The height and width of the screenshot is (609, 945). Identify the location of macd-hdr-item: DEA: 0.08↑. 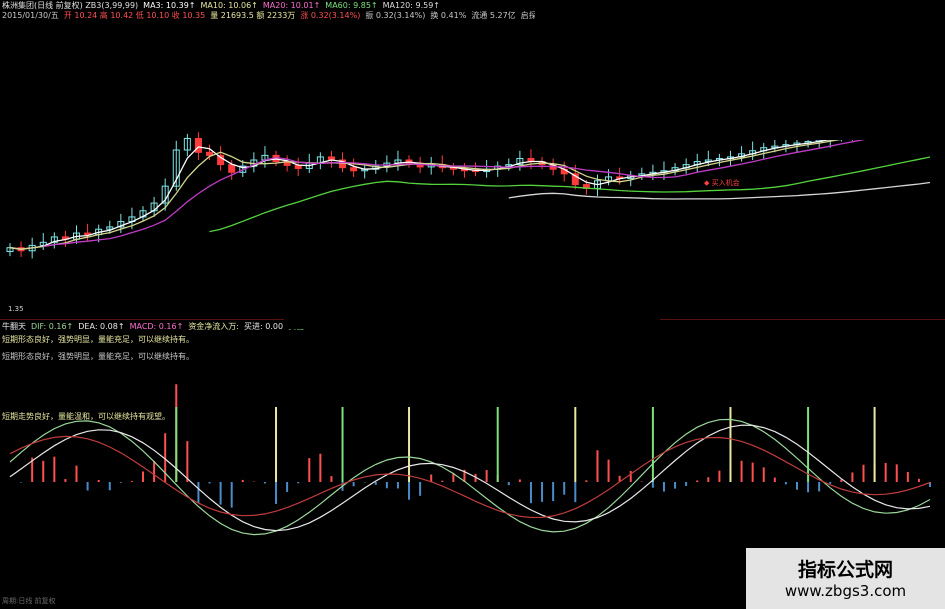
(101, 326).